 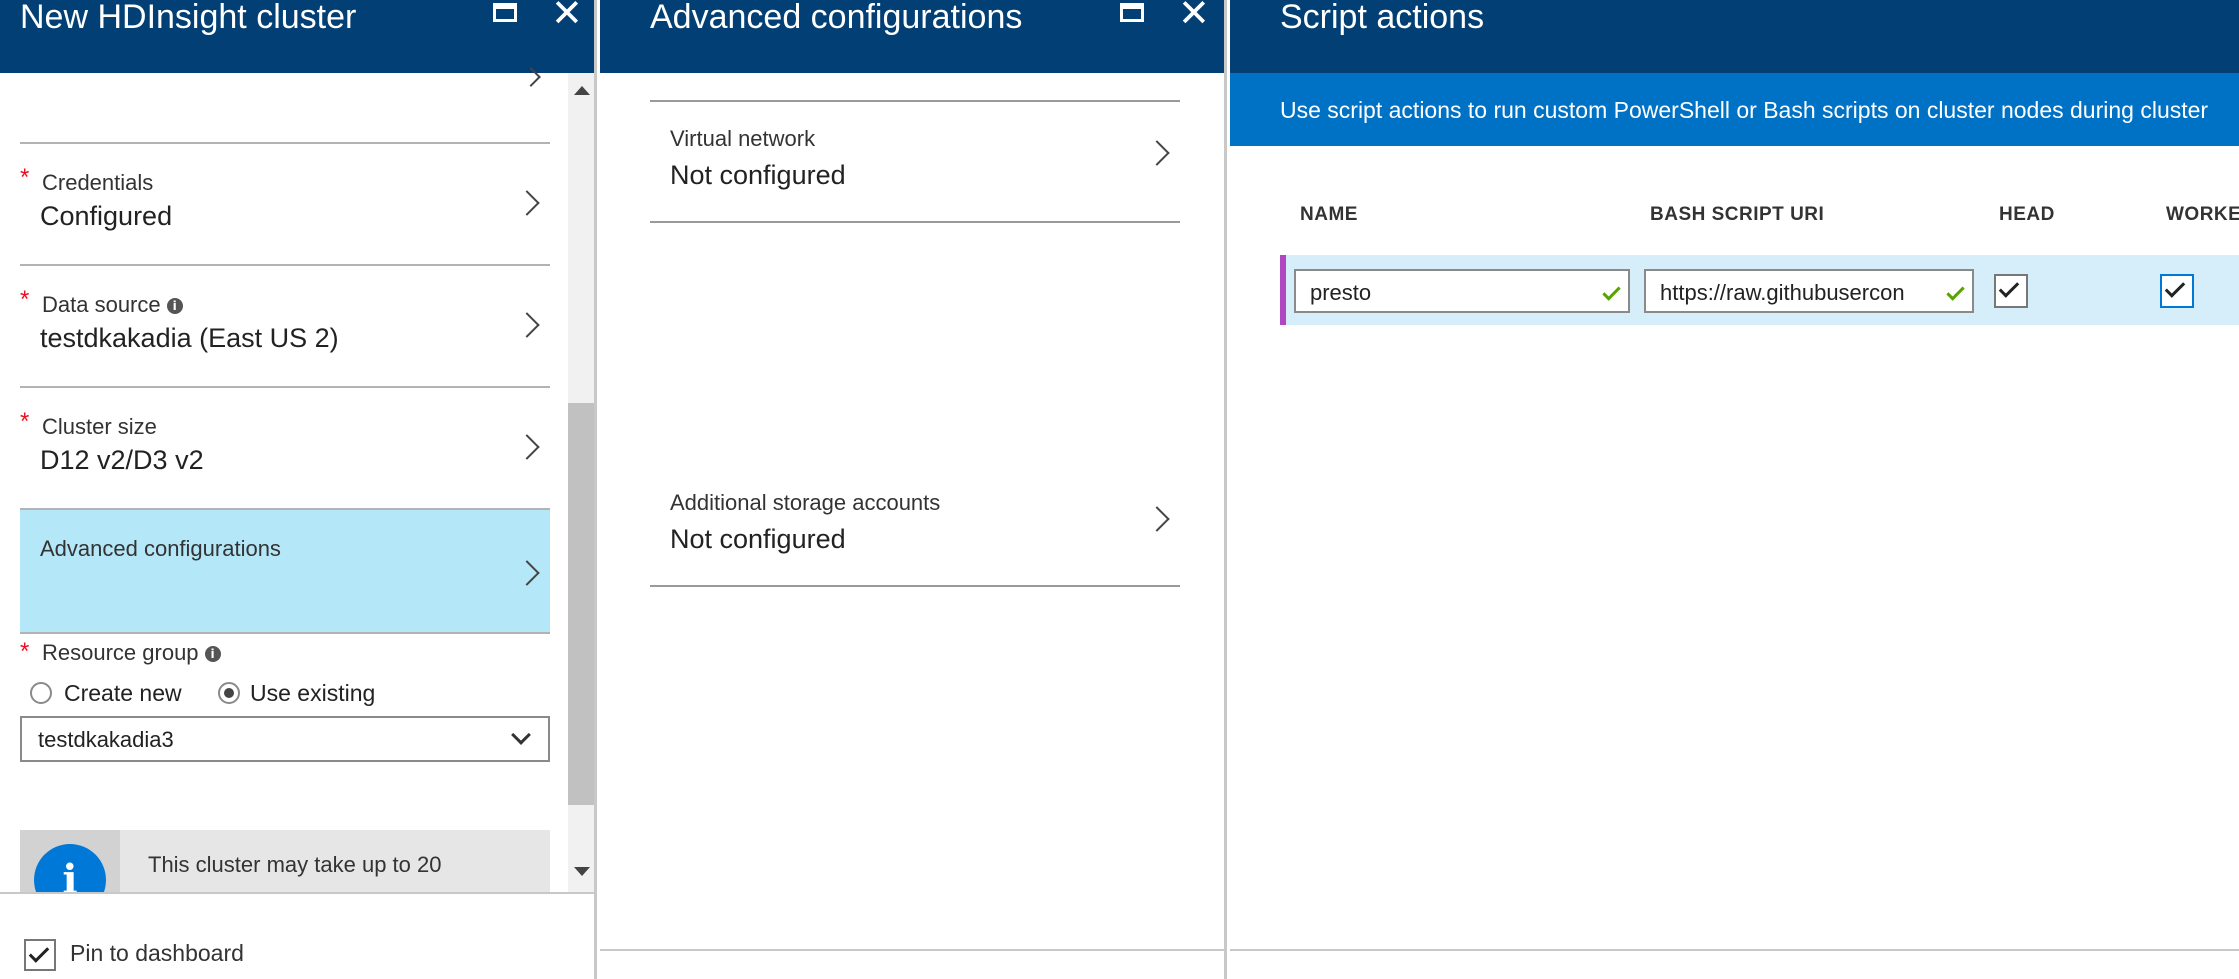 I want to click on input-value: presto, so click(x=1341, y=292).